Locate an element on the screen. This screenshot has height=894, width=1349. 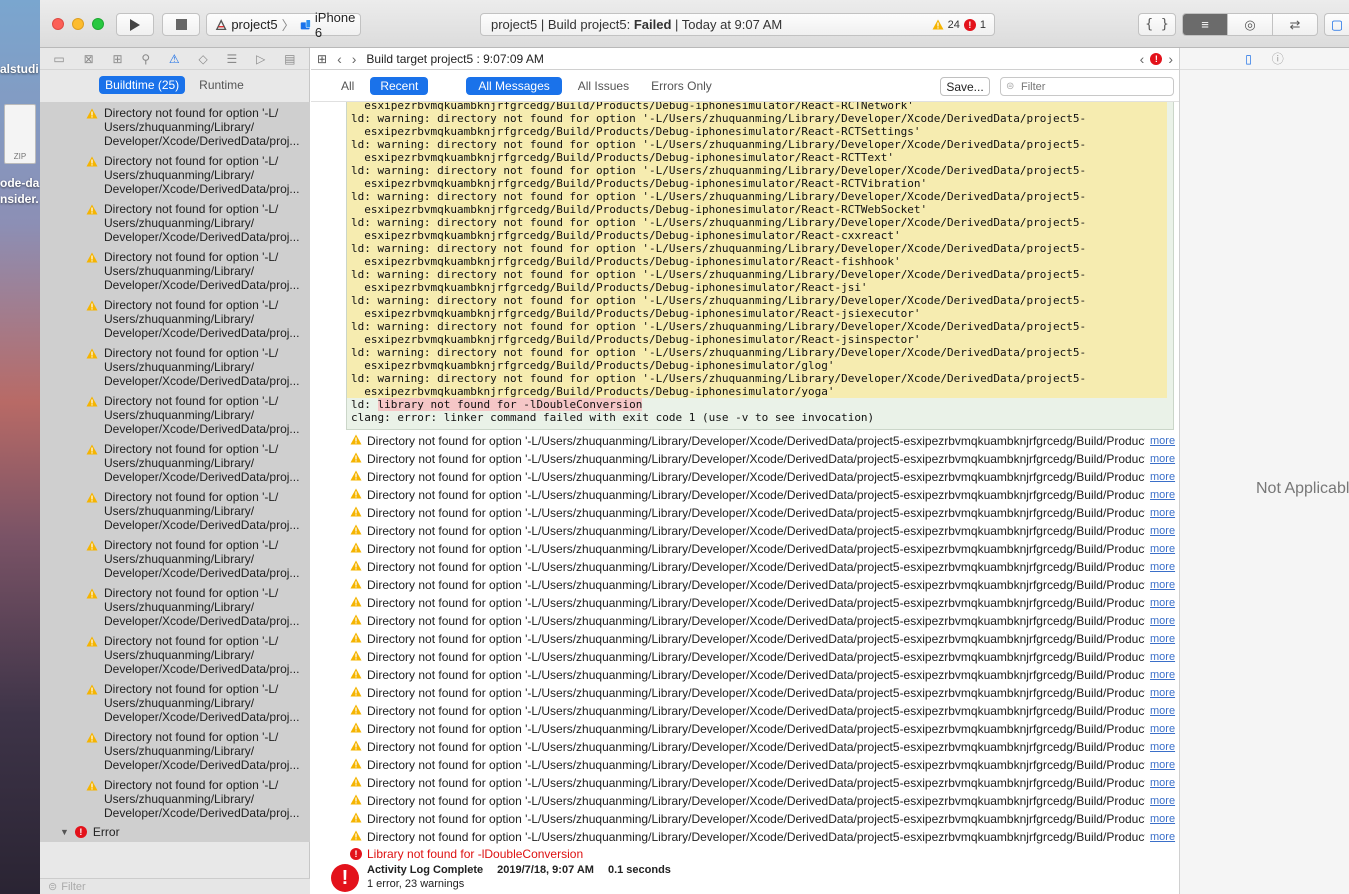
sidebar-toggle-icon: ▢ is located at coordinates (1336, 24).